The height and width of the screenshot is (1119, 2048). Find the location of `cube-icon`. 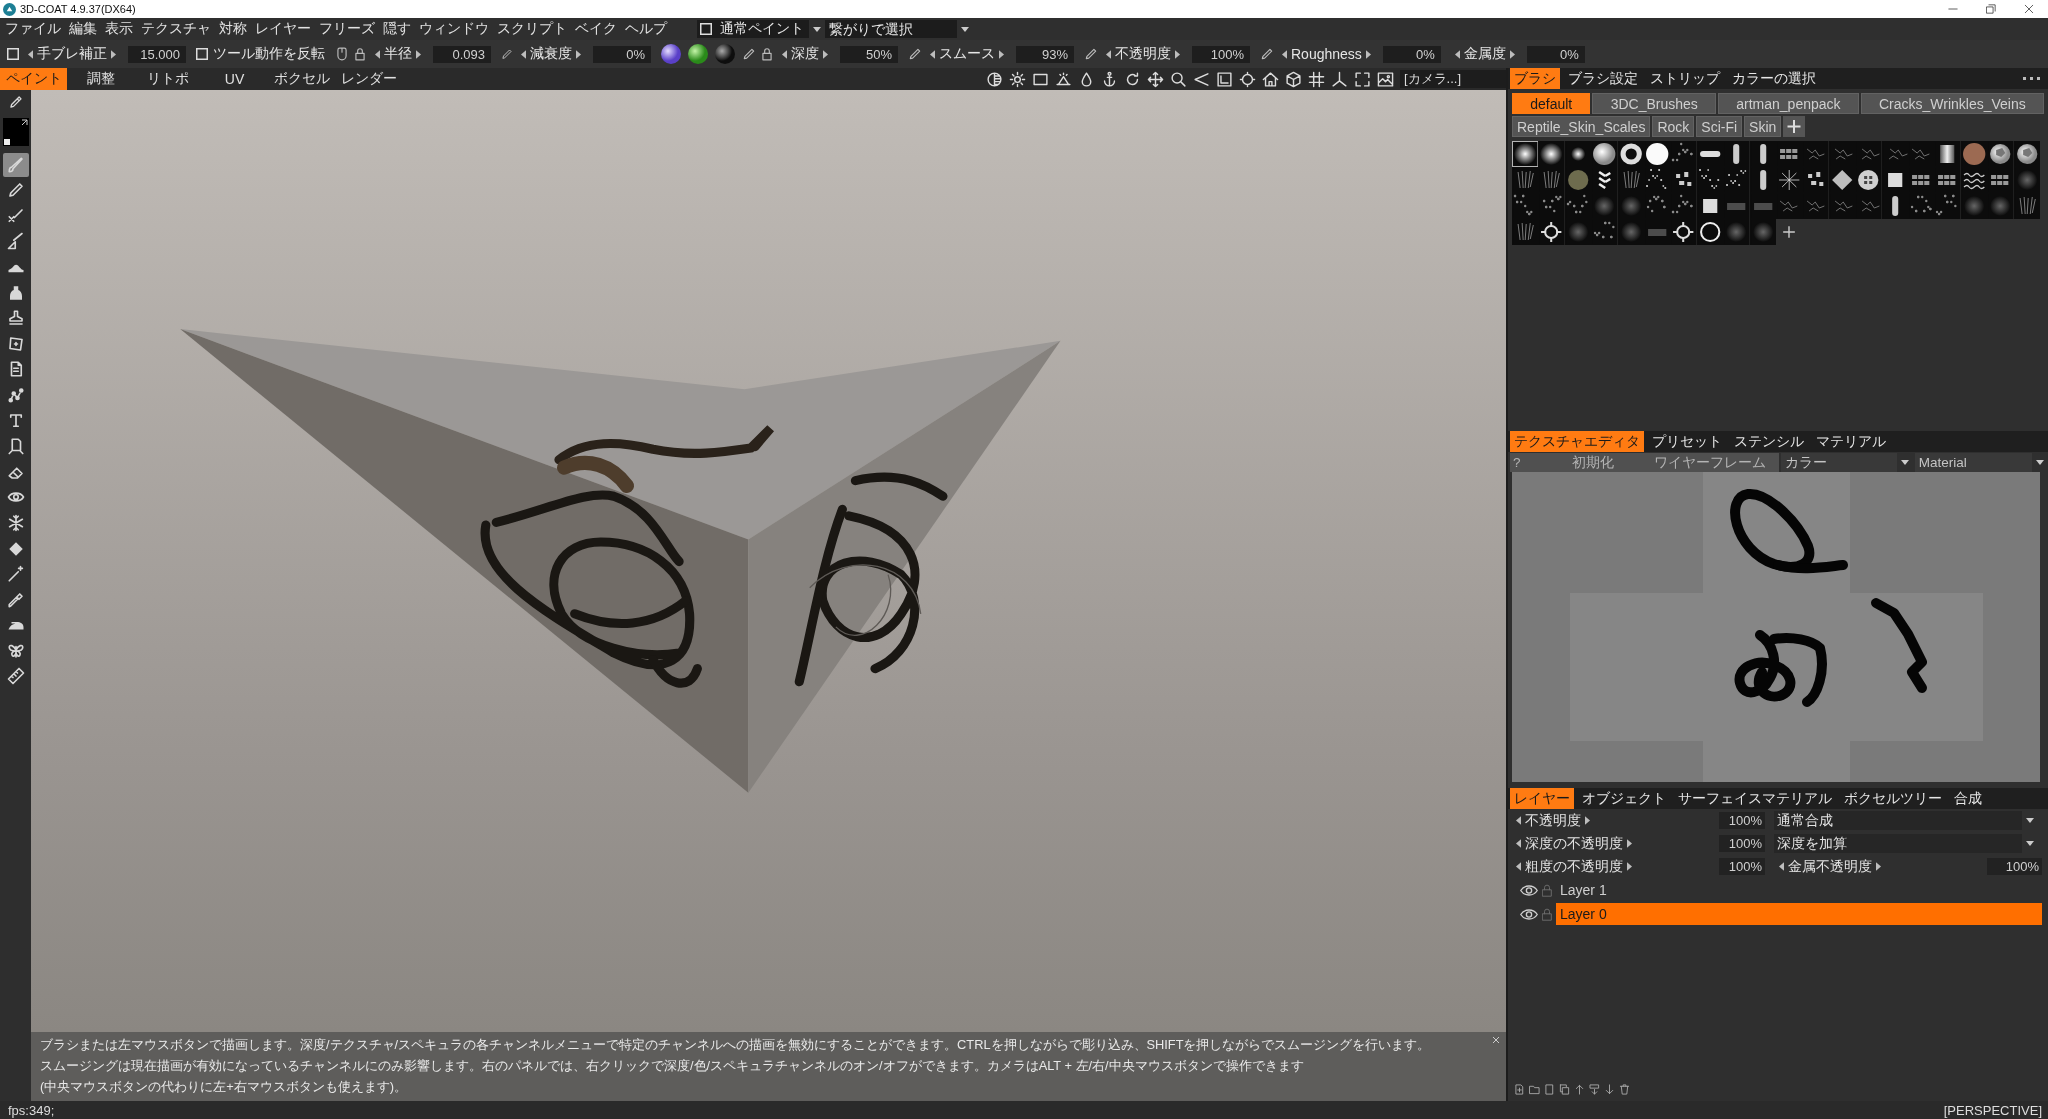

cube-icon is located at coordinates (1293, 79).